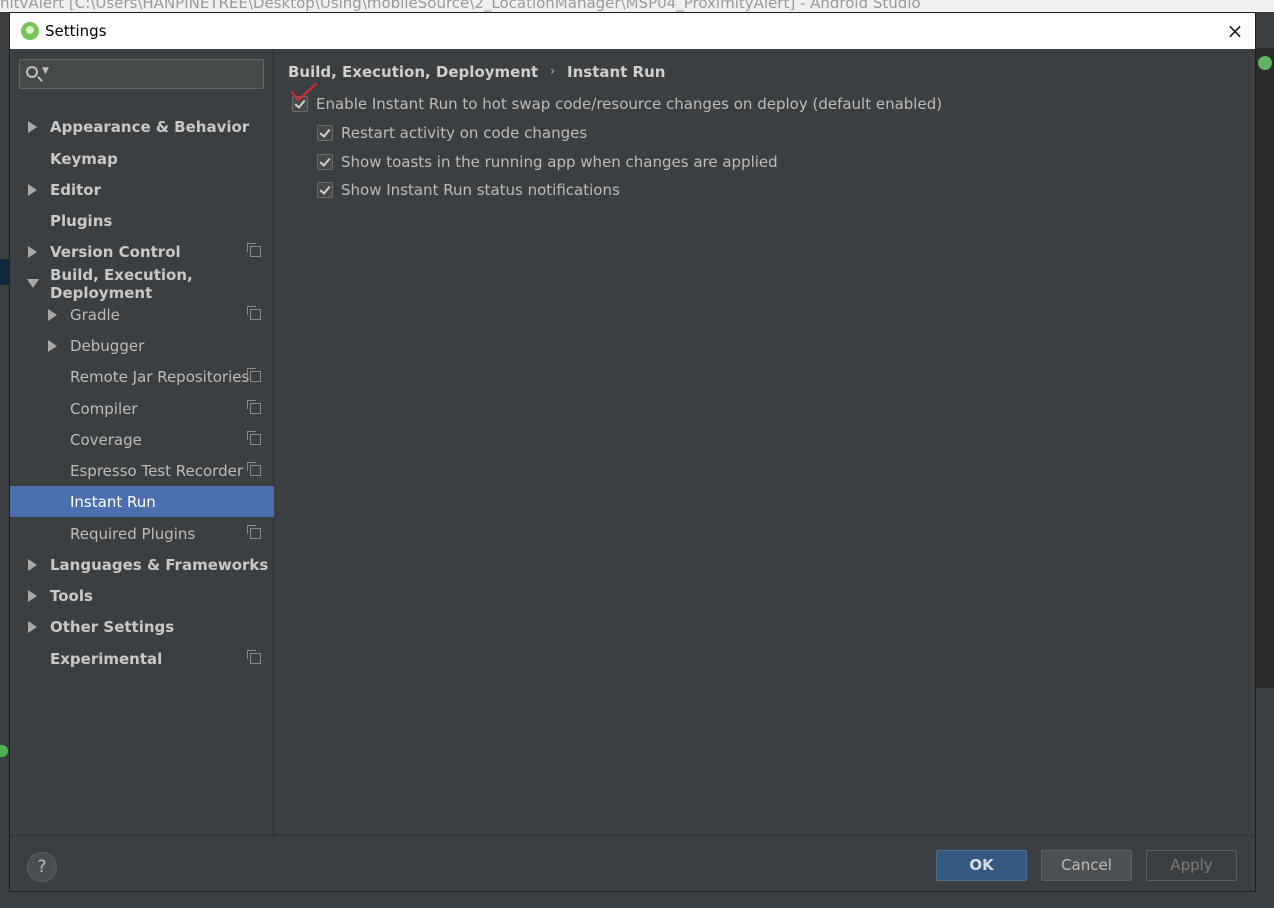  Describe the element at coordinates (156, 74) in the screenshot. I see `search-input` at that location.